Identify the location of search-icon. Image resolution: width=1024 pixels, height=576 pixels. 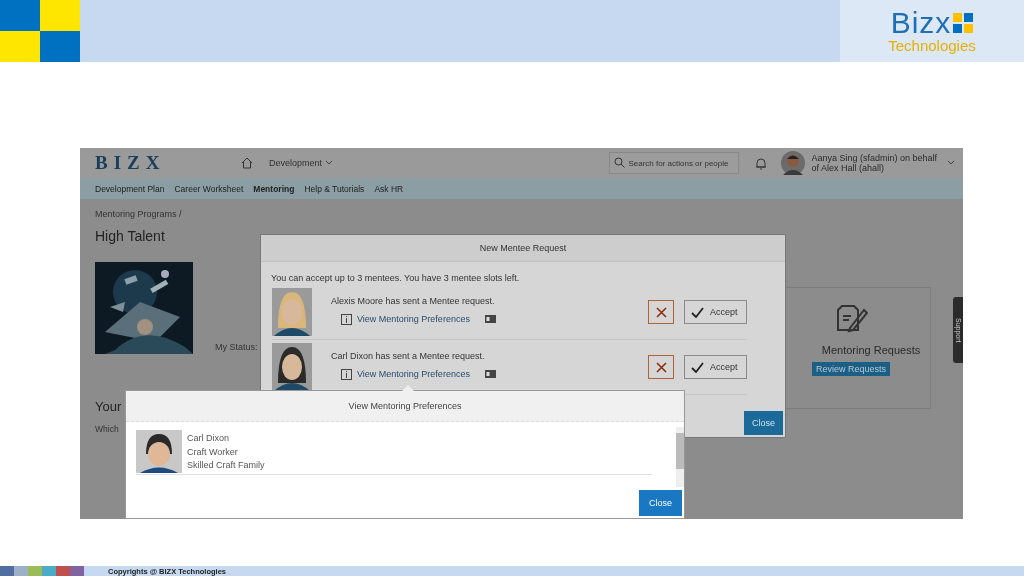
(620, 162).